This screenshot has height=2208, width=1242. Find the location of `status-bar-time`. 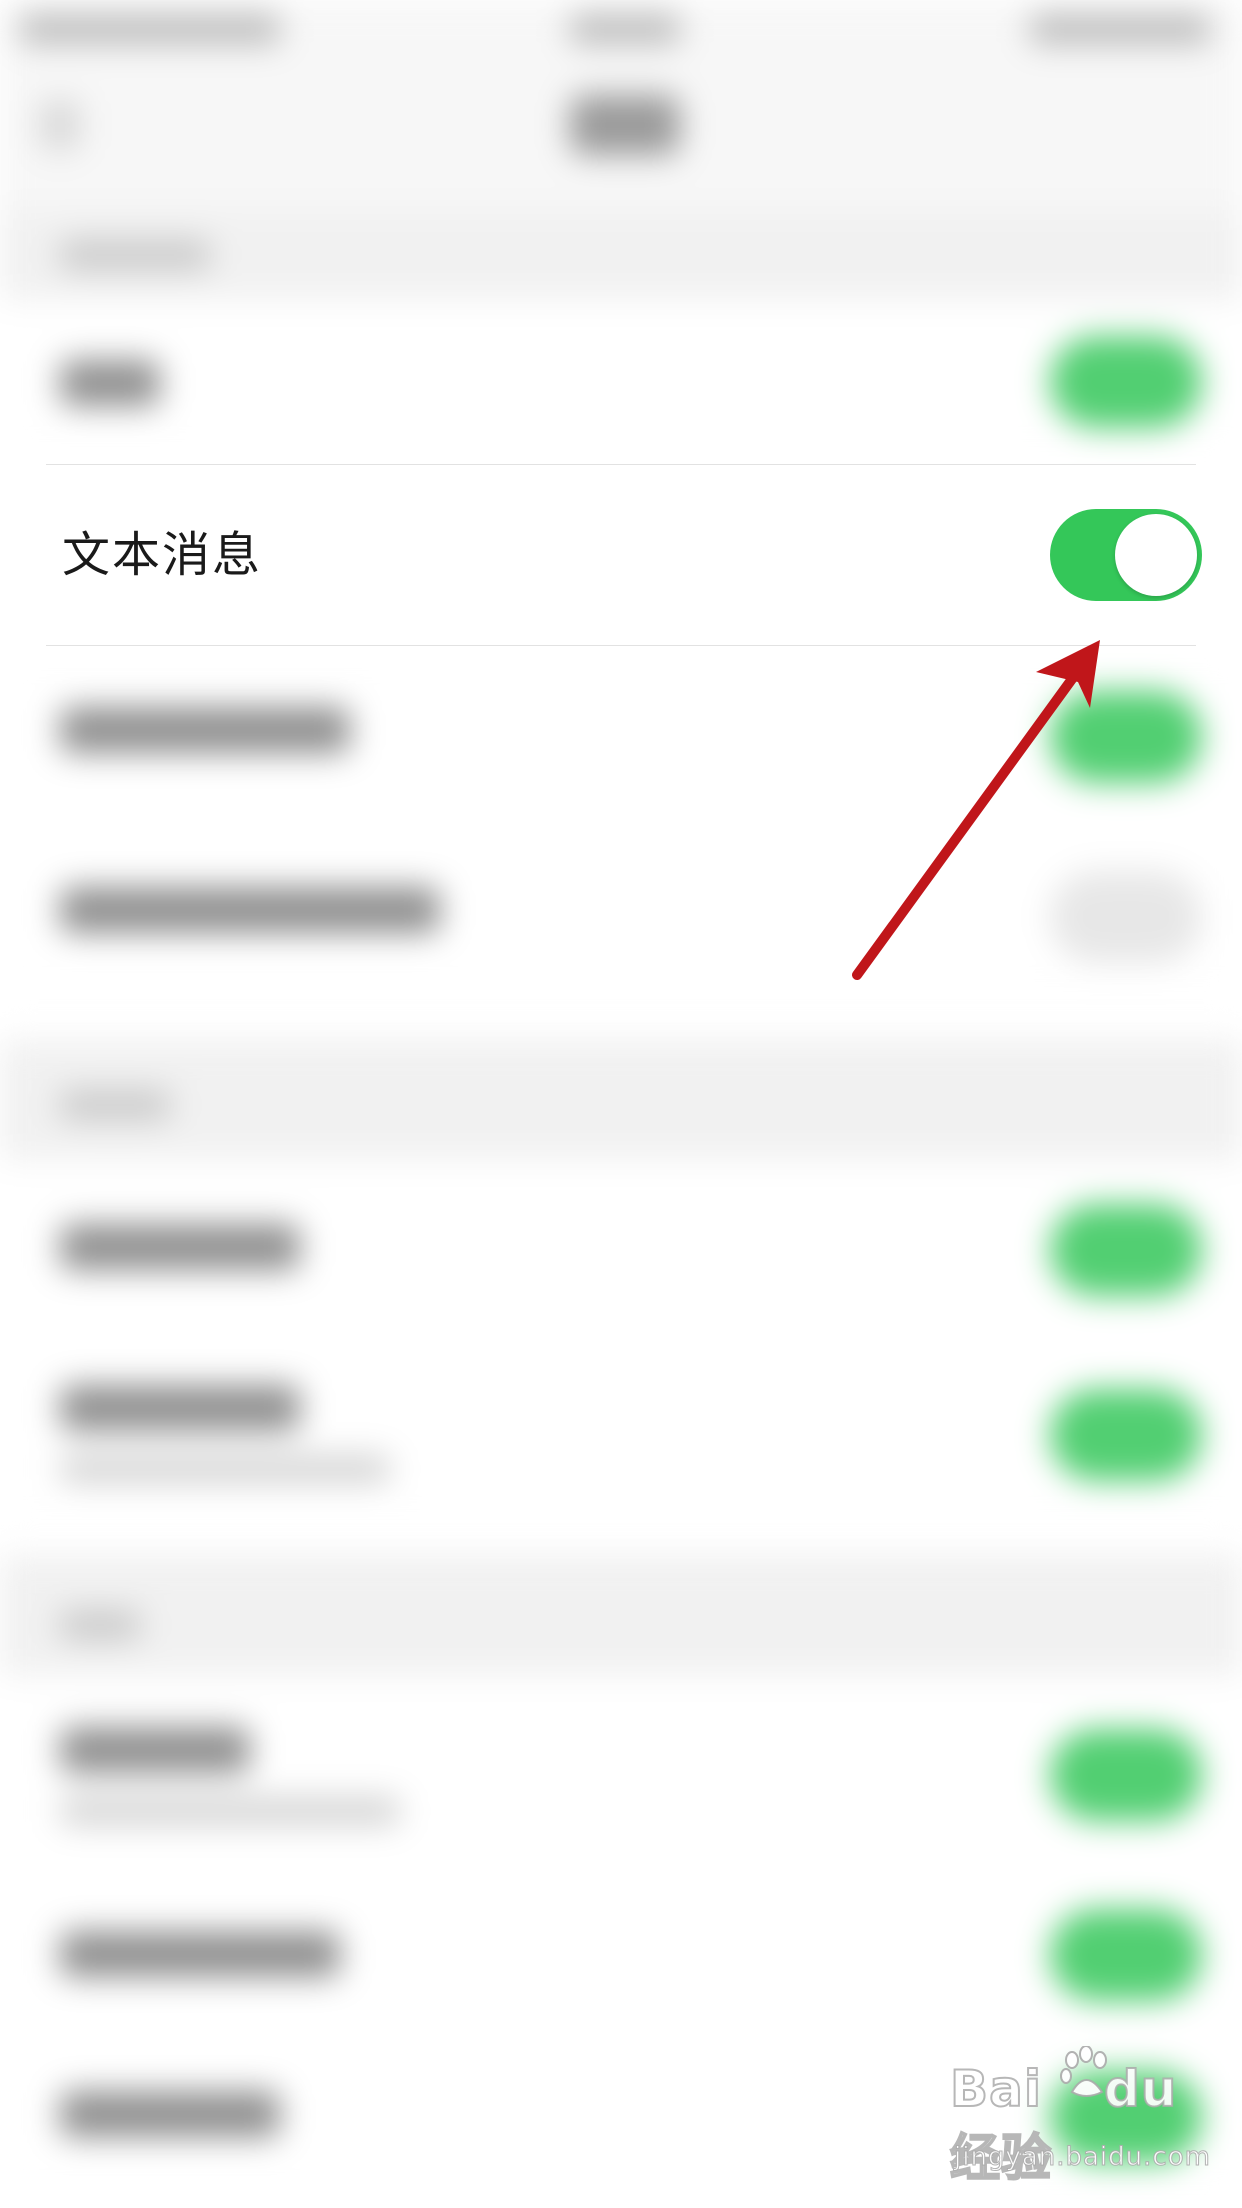

status-bar-time is located at coordinates (625, 29).